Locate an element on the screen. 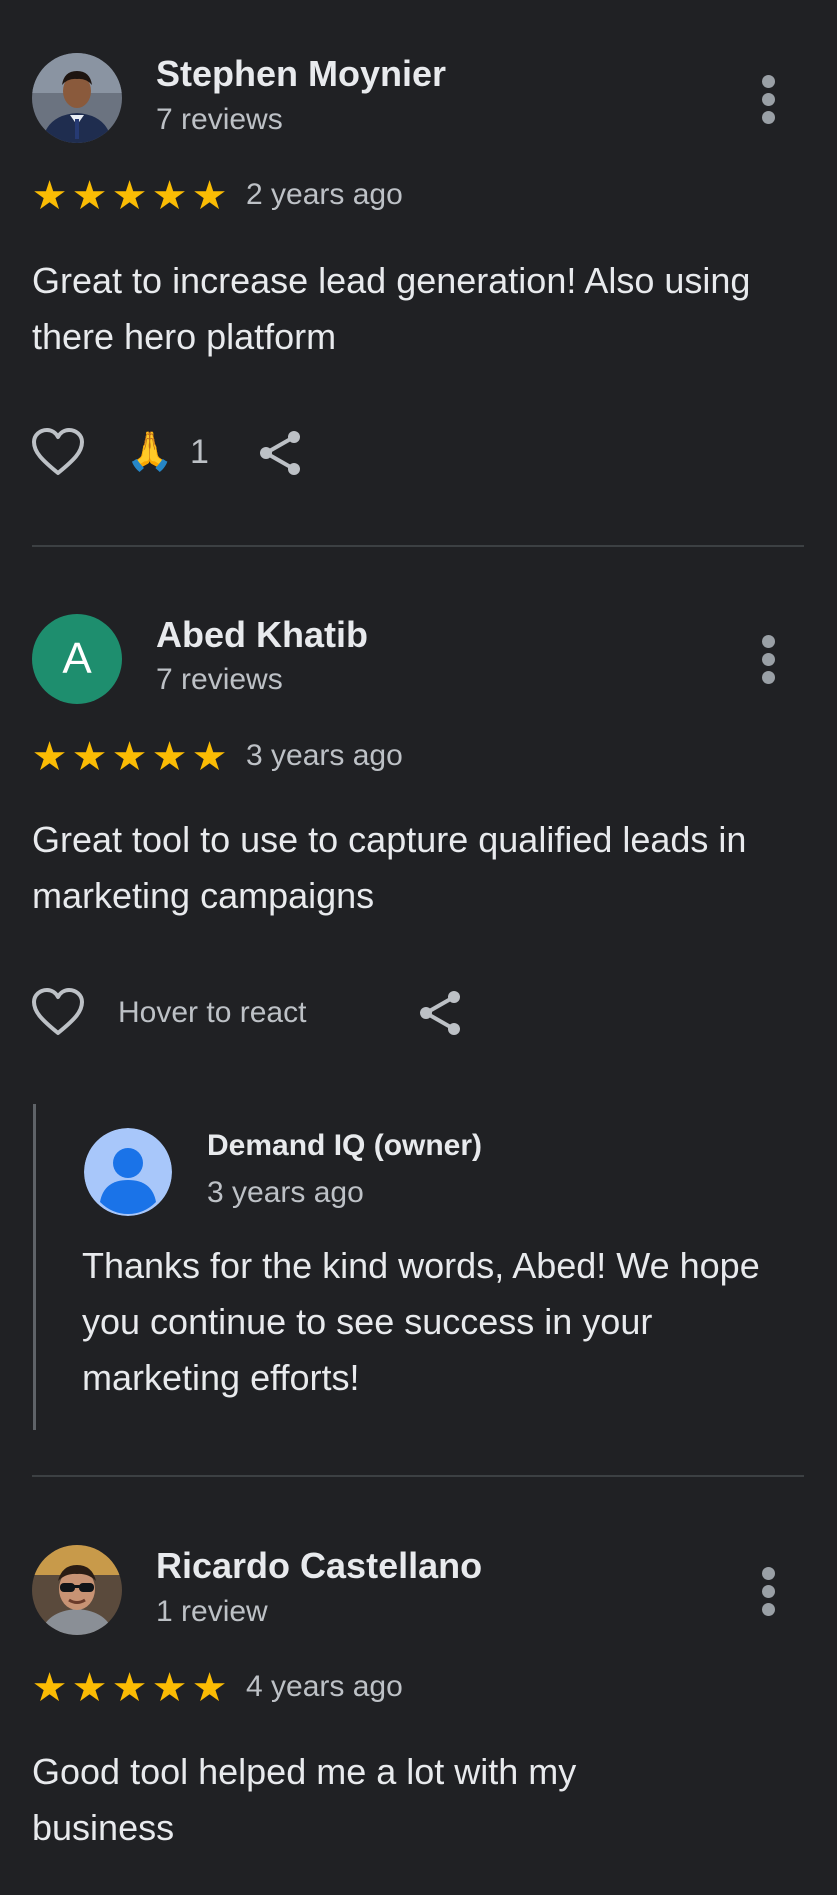 This screenshot has height=1895, width=837. reviewer-name: Abed Khatib is located at coordinates (262, 635).